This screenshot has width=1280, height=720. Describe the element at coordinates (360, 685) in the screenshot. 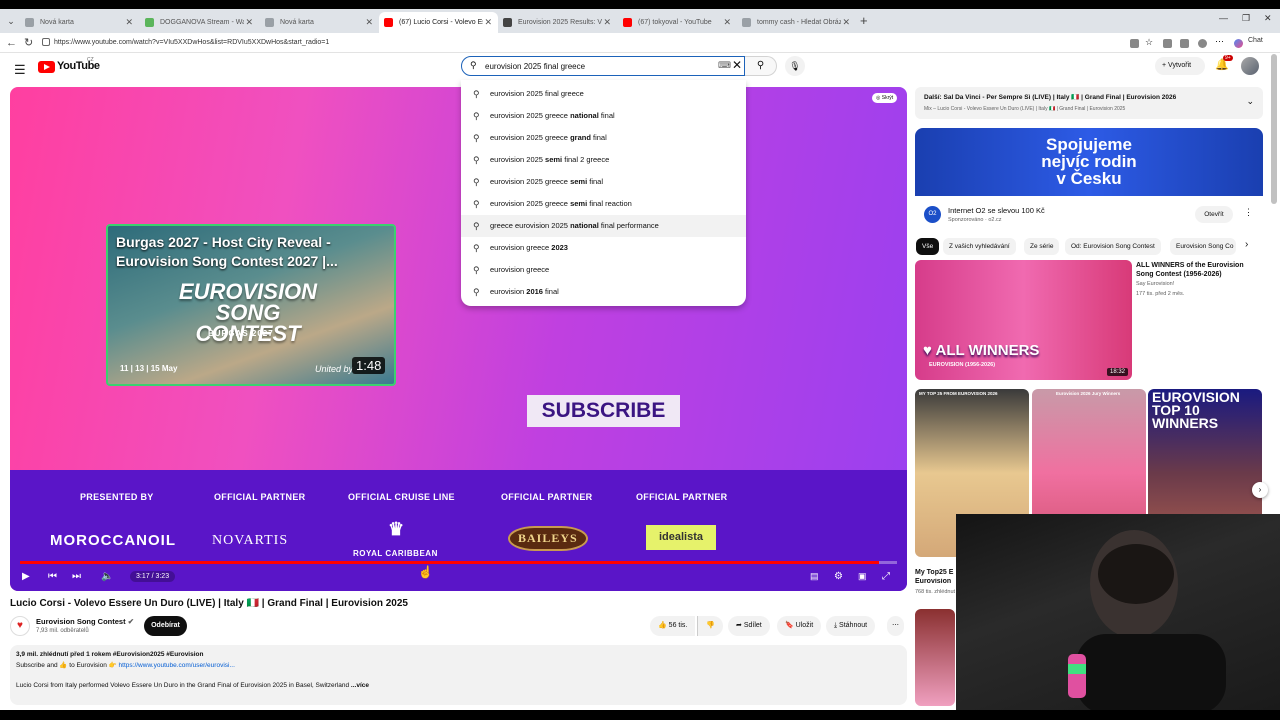

I see `show-more-link: ...více` at that location.